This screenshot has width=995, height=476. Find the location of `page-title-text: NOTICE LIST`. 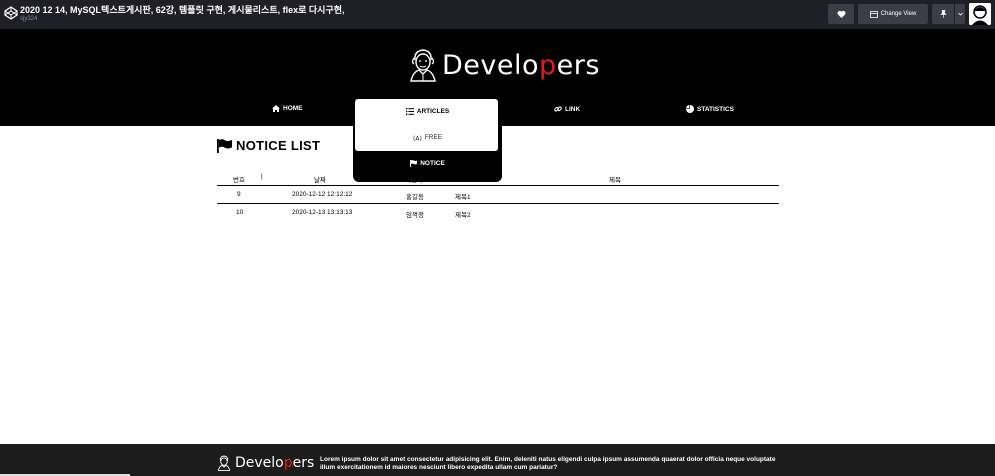

page-title-text: NOTICE LIST is located at coordinates (278, 145).